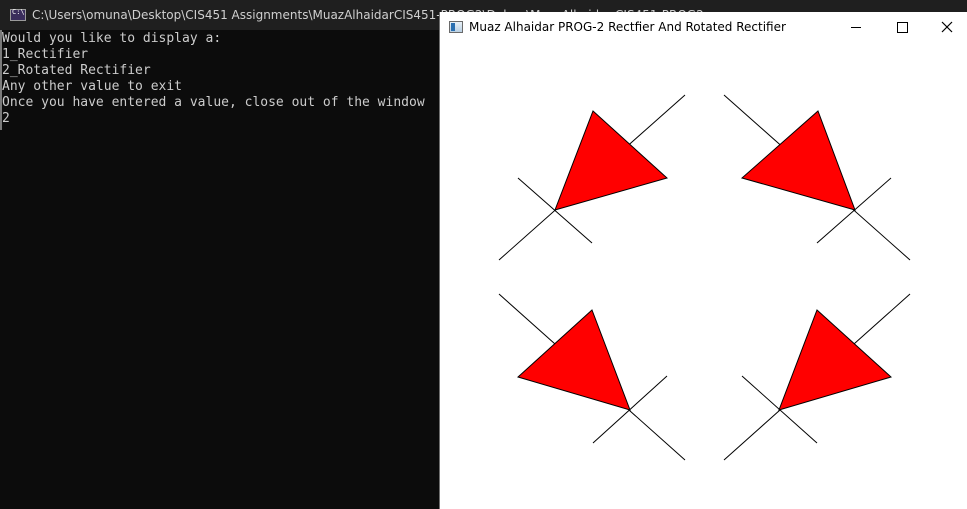 This screenshot has width=967, height=509. I want to click on maximize-button, so click(902, 27).